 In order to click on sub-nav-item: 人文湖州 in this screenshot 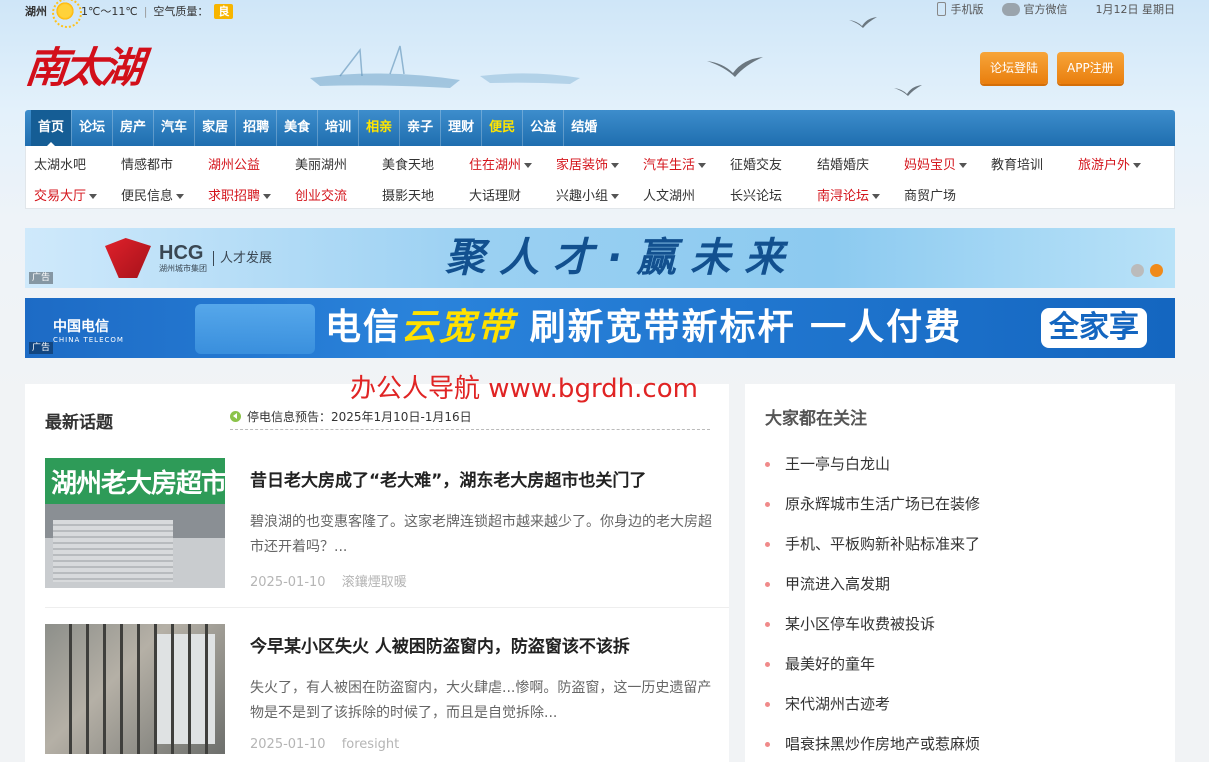, I will do `click(686, 194)`.